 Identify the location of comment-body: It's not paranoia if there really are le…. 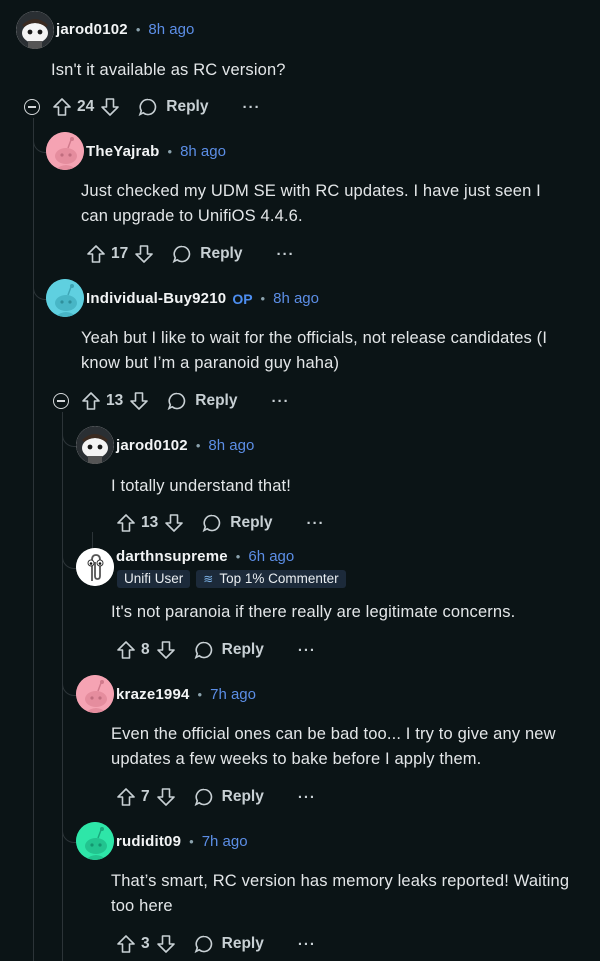
(313, 612).